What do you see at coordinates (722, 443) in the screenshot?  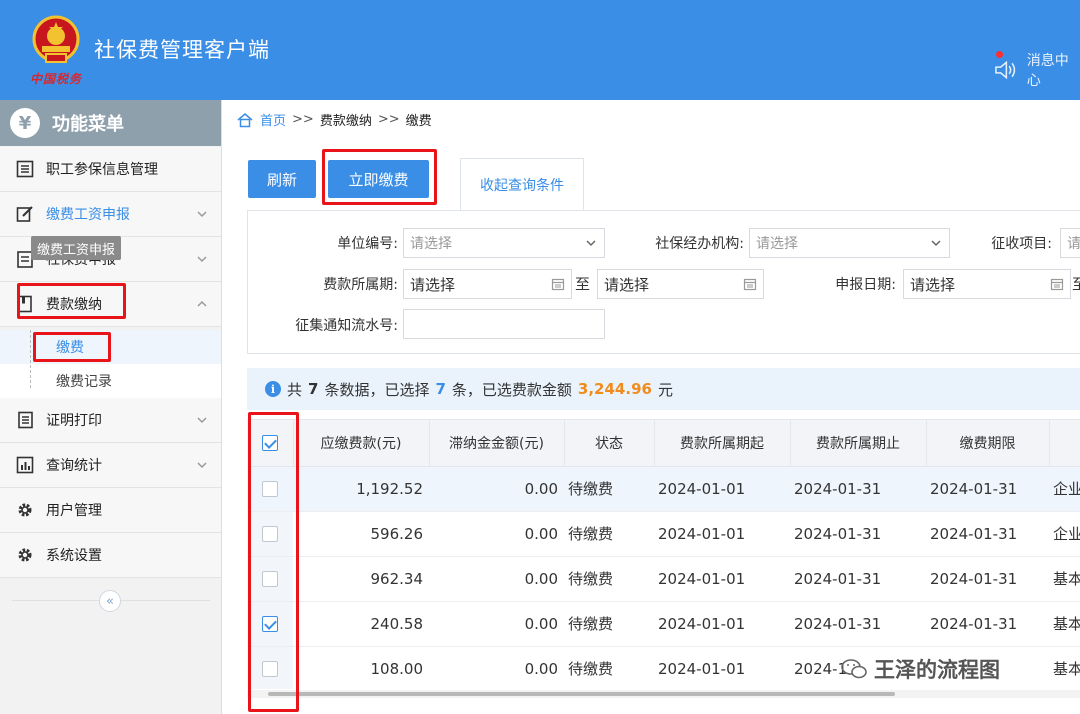 I see `column-header: 费款所属期起` at bounding box center [722, 443].